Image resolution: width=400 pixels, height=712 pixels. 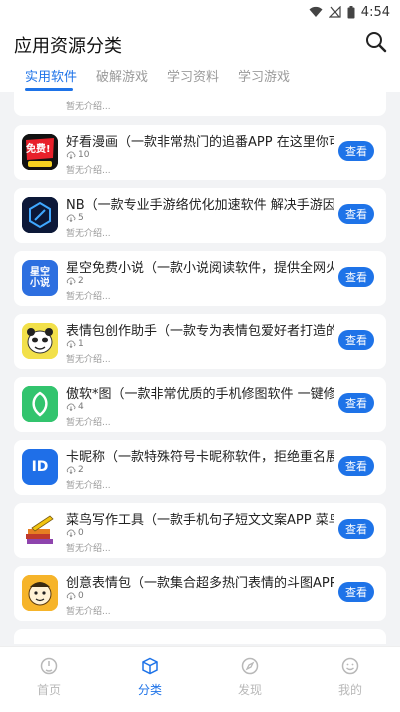 What do you see at coordinates (200, 593) in the screenshot?
I see `list-item: 创意表情包（一款集合超多热门表情的斗图APP 拥 0 暂无介绍... 查看` at bounding box center [200, 593].